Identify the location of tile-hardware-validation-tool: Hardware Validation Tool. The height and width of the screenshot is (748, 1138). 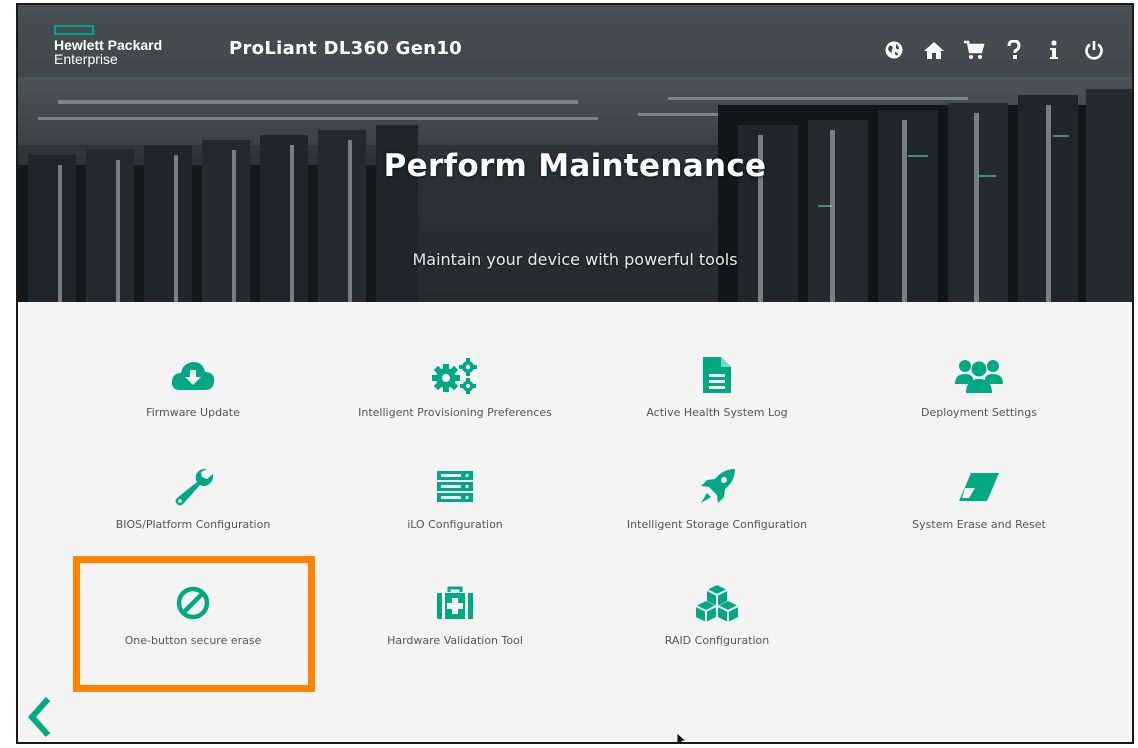
(455, 628).